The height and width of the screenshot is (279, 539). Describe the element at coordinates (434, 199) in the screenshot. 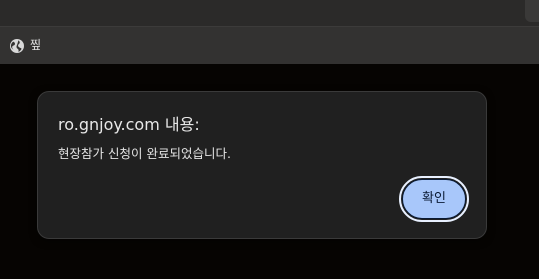

I see `ok-button: 확인` at that location.